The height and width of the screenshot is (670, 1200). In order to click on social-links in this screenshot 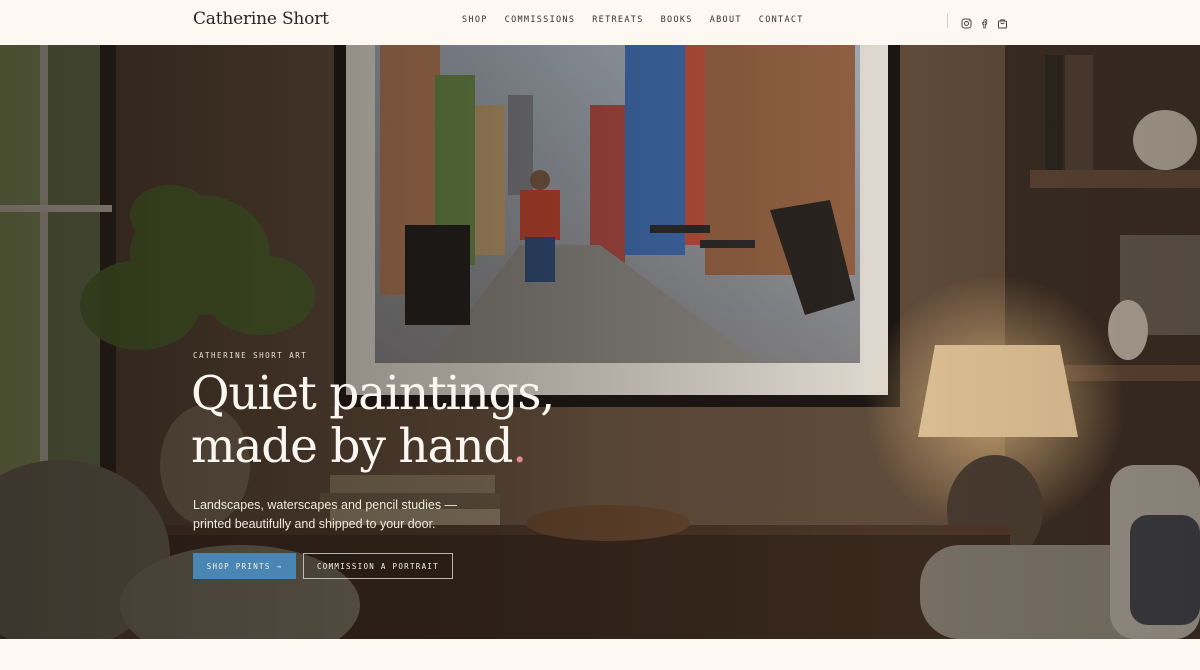, I will do `click(984, 21)`.